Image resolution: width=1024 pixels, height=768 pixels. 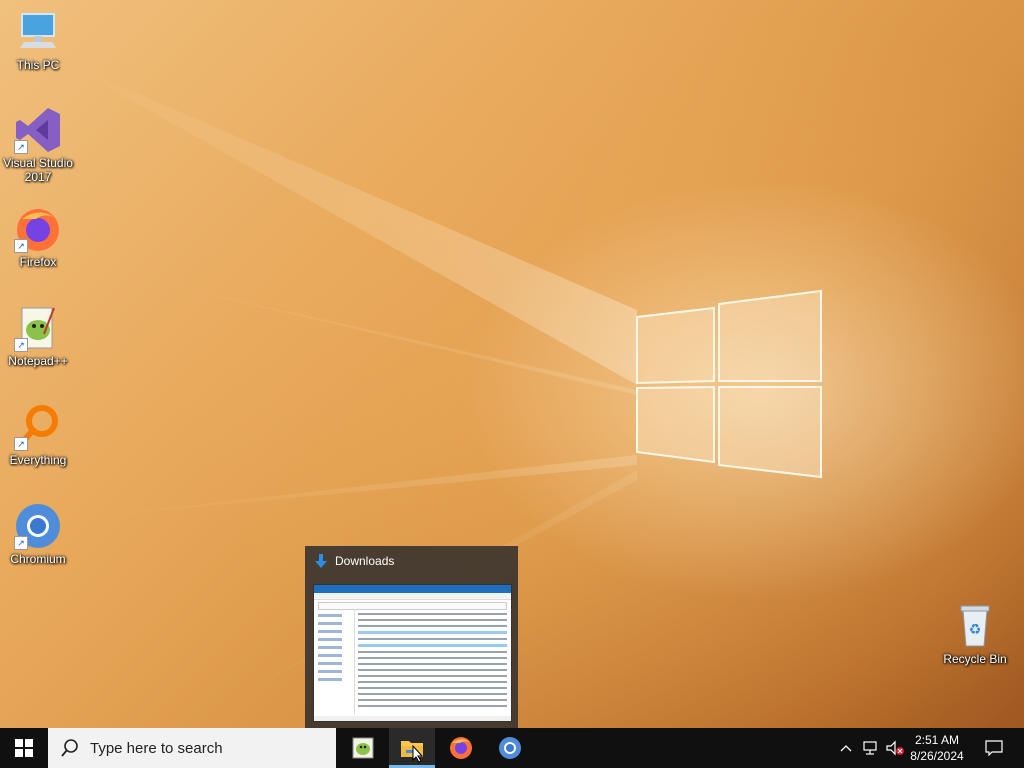 I want to click on firefox-icon, so click(x=461, y=748).